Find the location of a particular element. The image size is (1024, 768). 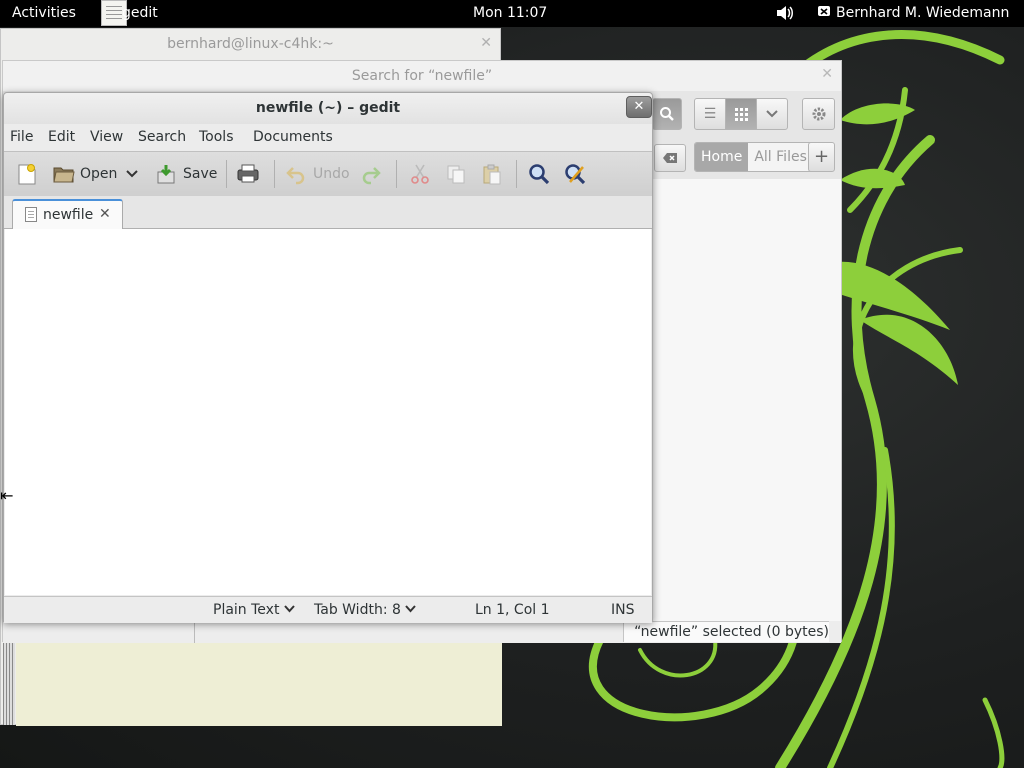

cut-icon is located at coordinates (420, 174).